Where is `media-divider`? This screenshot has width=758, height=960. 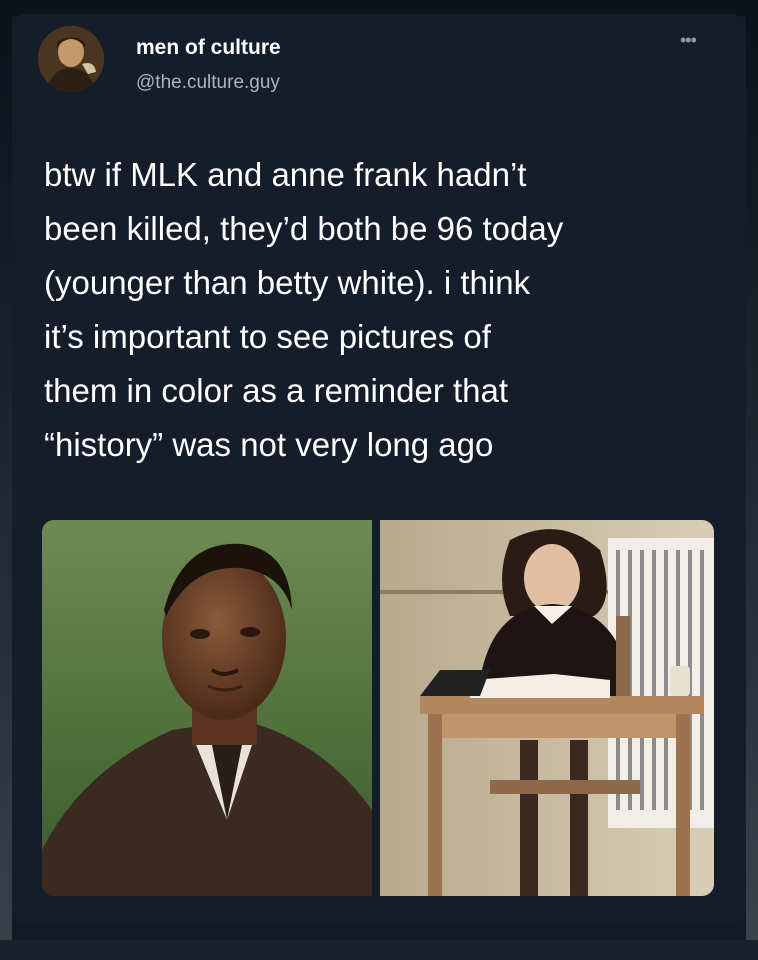 media-divider is located at coordinates (376, 708).